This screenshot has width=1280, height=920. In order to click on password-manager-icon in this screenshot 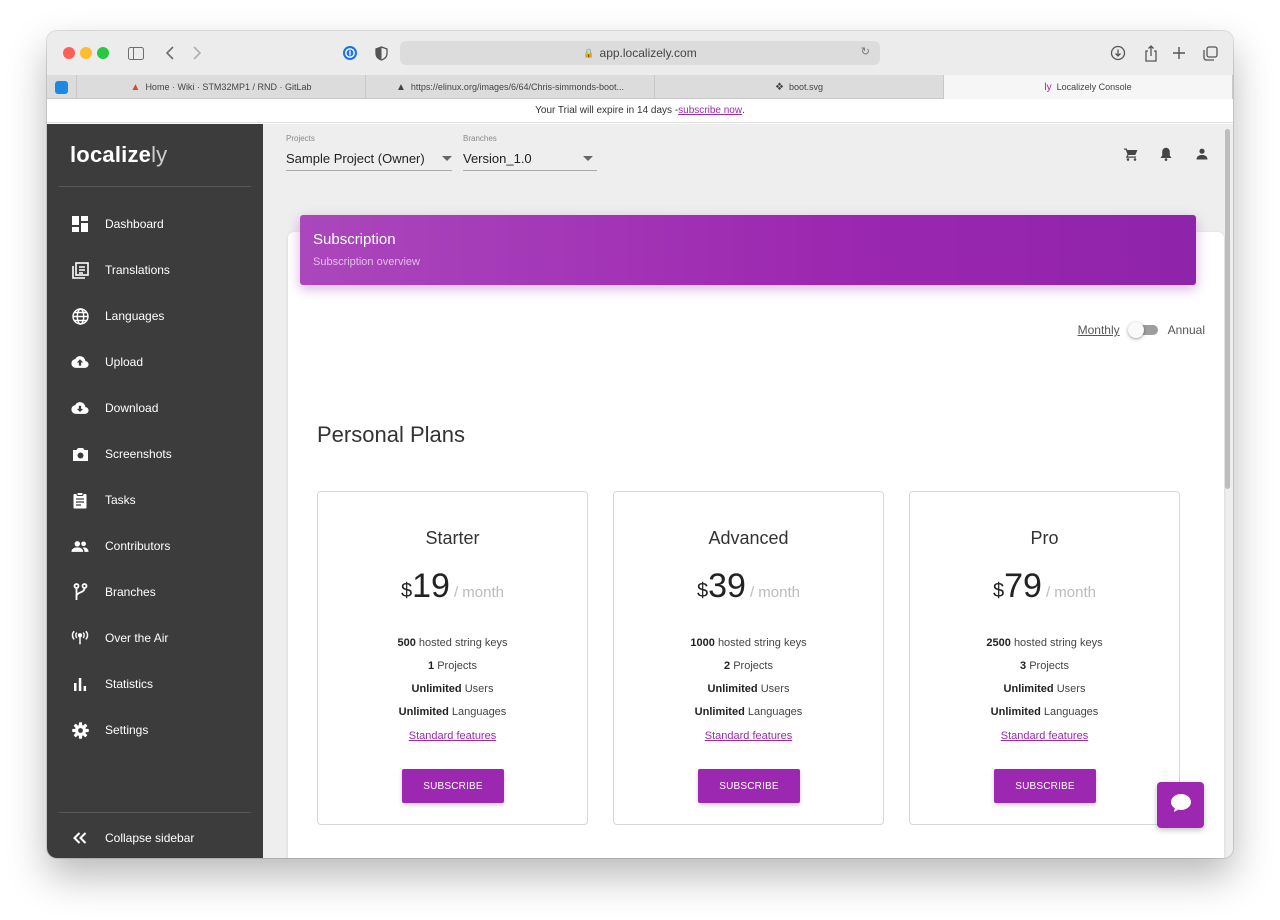, I will do `click(350, 53)`.